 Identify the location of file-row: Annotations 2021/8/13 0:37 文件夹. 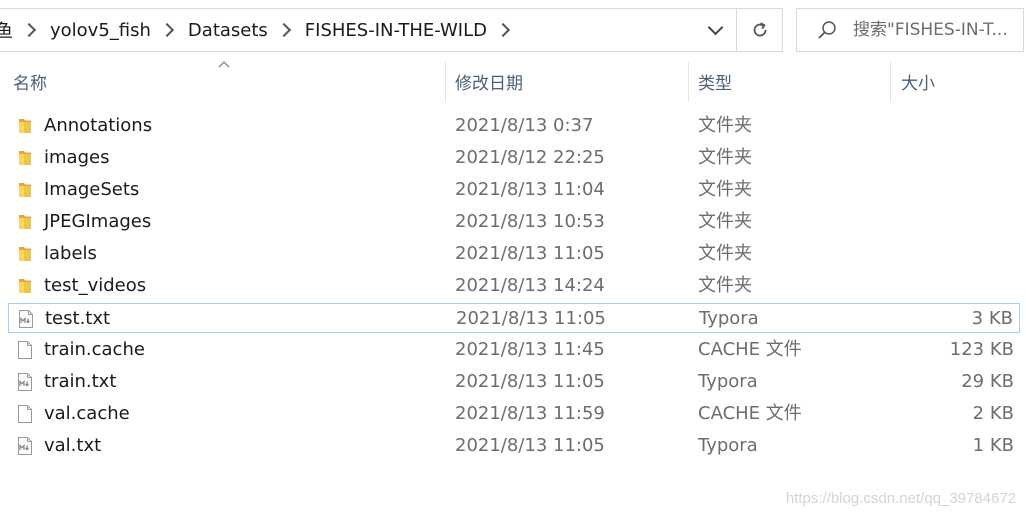
(514, 126).